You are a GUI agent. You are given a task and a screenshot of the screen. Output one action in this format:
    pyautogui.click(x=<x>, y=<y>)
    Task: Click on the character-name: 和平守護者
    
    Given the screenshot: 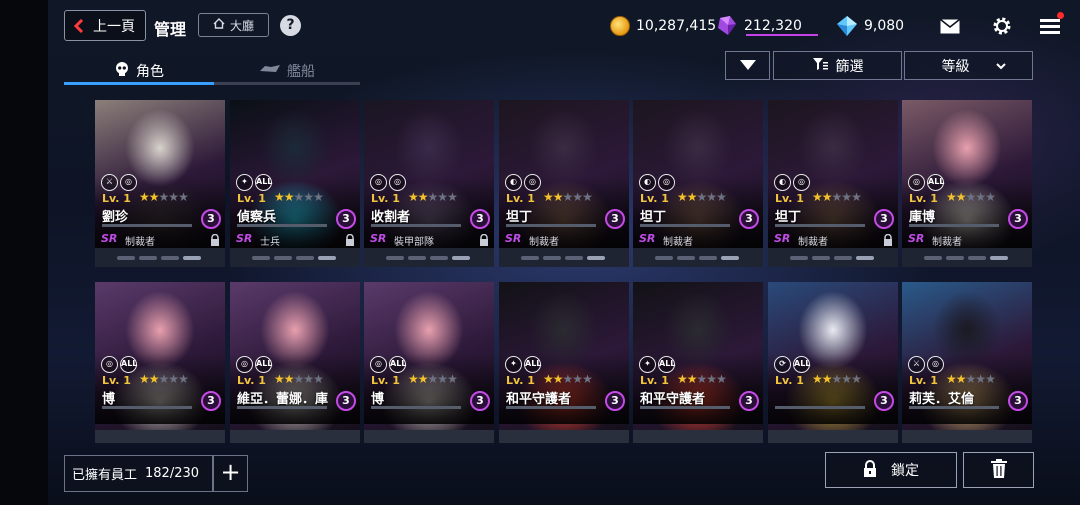 What is the action you would take?
    pyautogui.click(x=539, y=399)
    